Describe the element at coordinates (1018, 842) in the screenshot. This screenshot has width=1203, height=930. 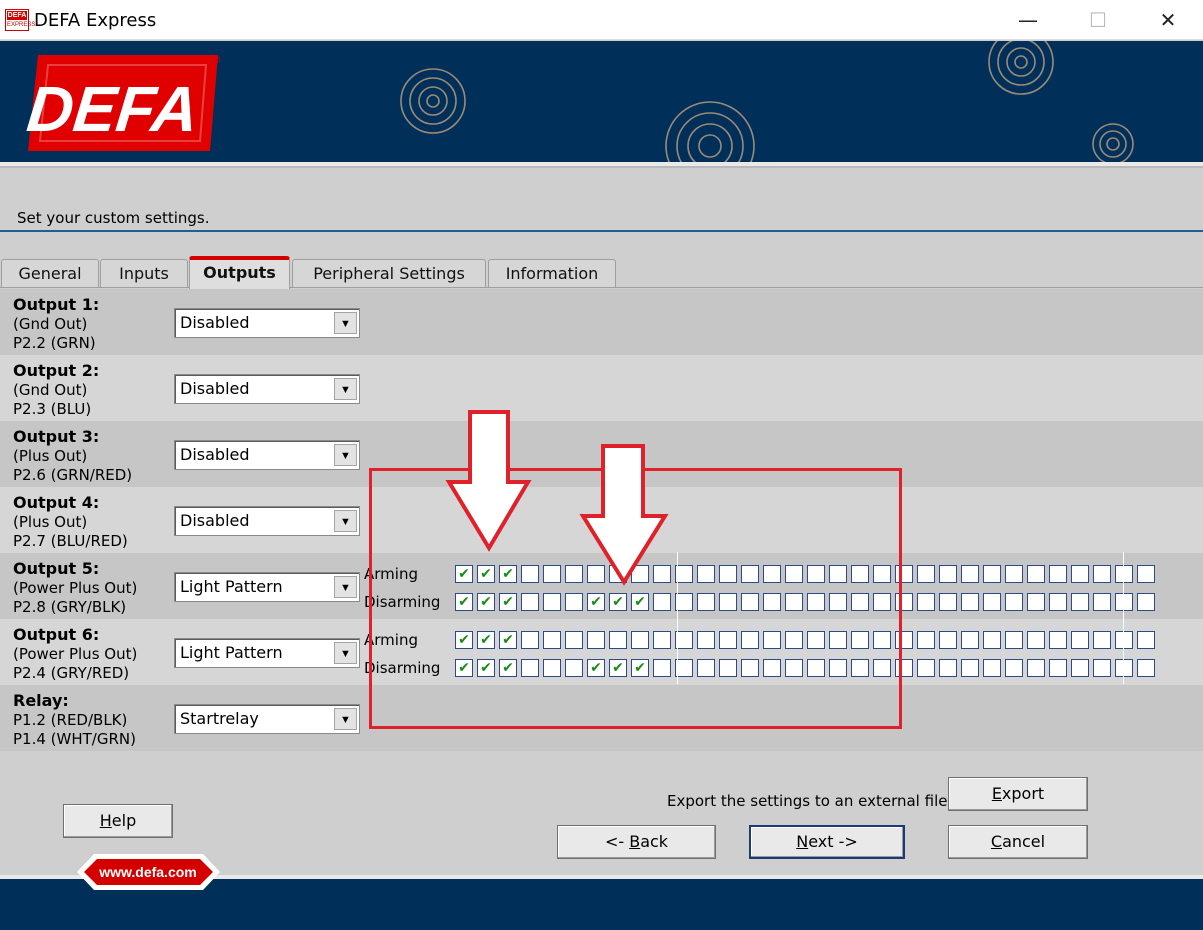
I see `cancel-button: Cancel` at that location.